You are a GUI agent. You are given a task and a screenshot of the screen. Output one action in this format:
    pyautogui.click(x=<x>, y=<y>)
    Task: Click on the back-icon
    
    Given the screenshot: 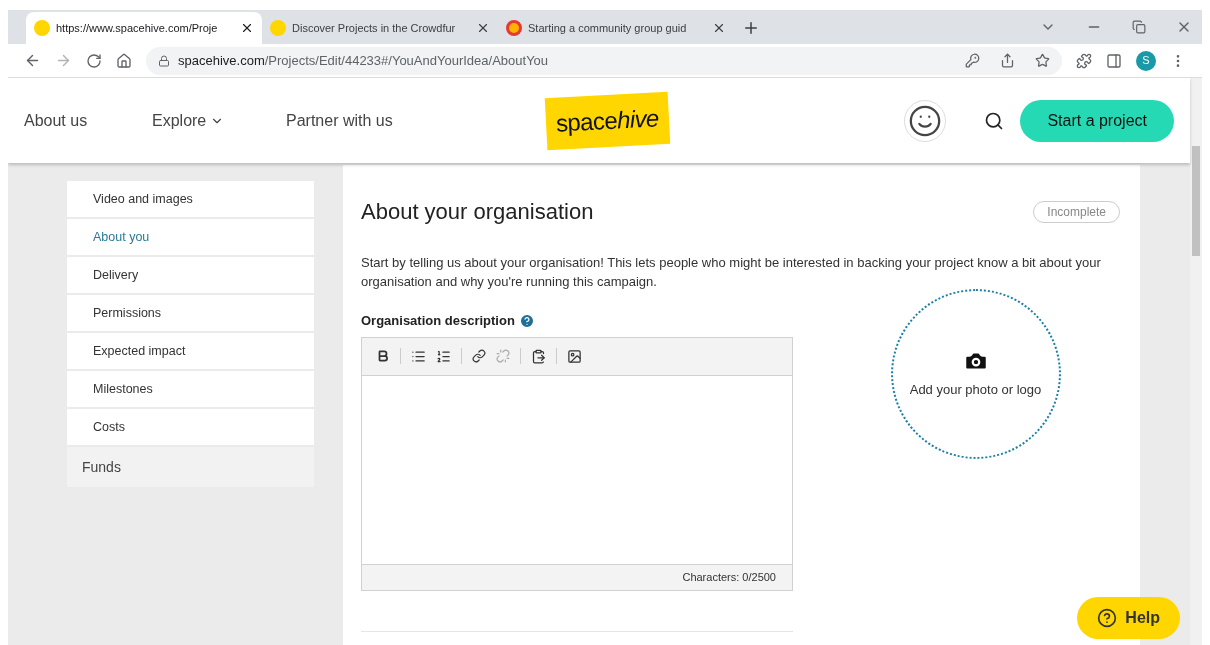 What is the action you would take?
    pyautogui.click(x=32, y=60)
    